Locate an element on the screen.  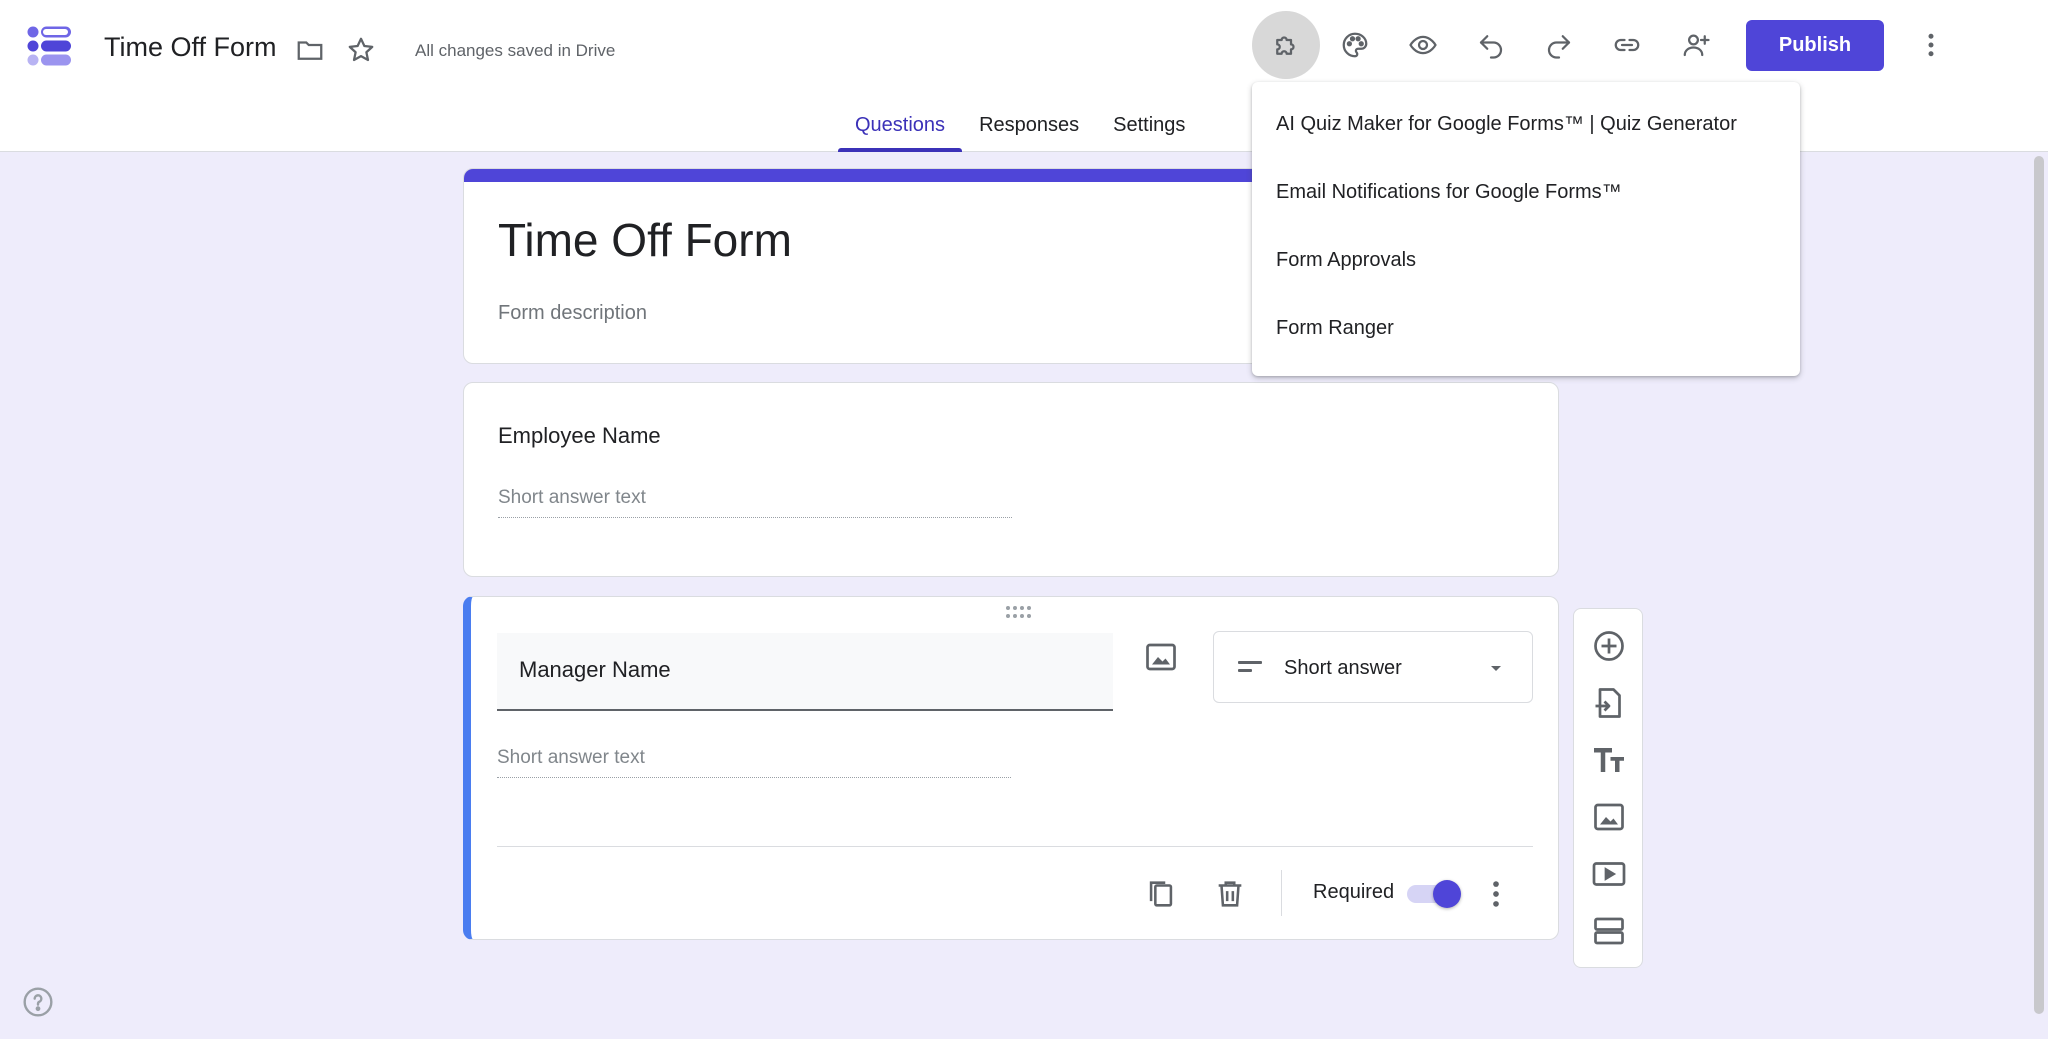
menu-item-form-approvals: Form Approvals is located at coordinates (1526, 260).